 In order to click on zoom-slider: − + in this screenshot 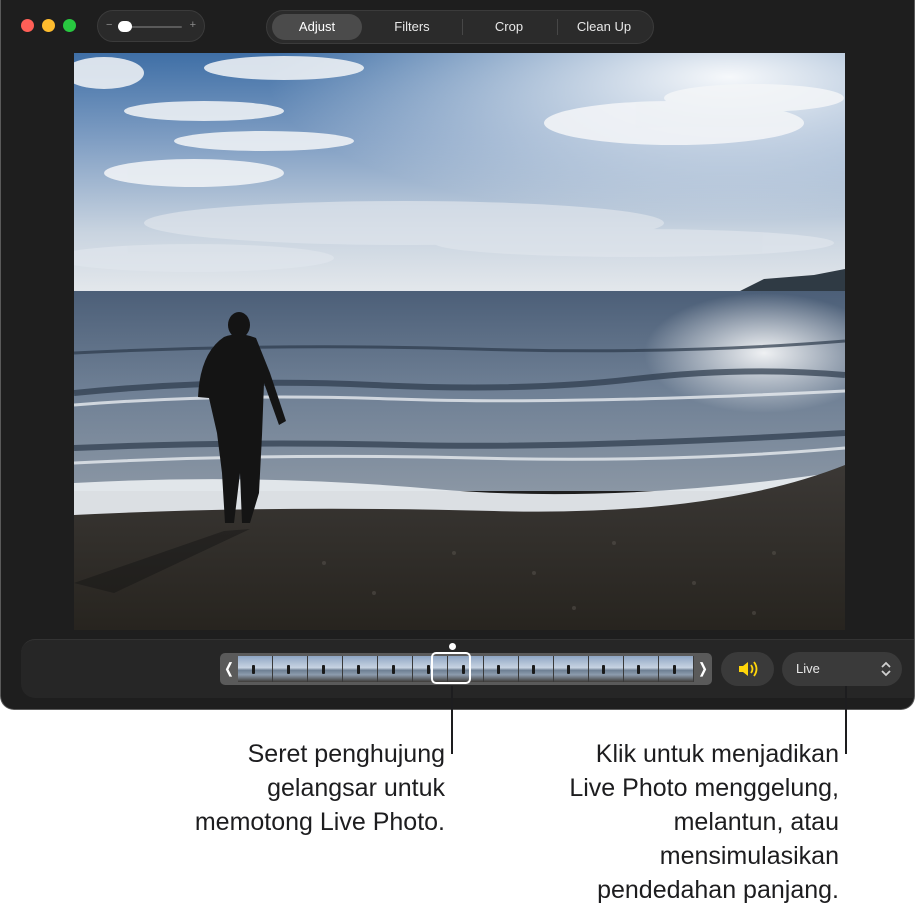, I will do `click(151, 26)`.